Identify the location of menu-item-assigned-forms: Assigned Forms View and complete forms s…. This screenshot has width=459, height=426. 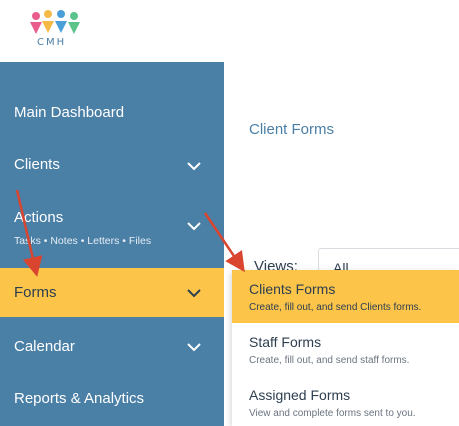
(345, 400).